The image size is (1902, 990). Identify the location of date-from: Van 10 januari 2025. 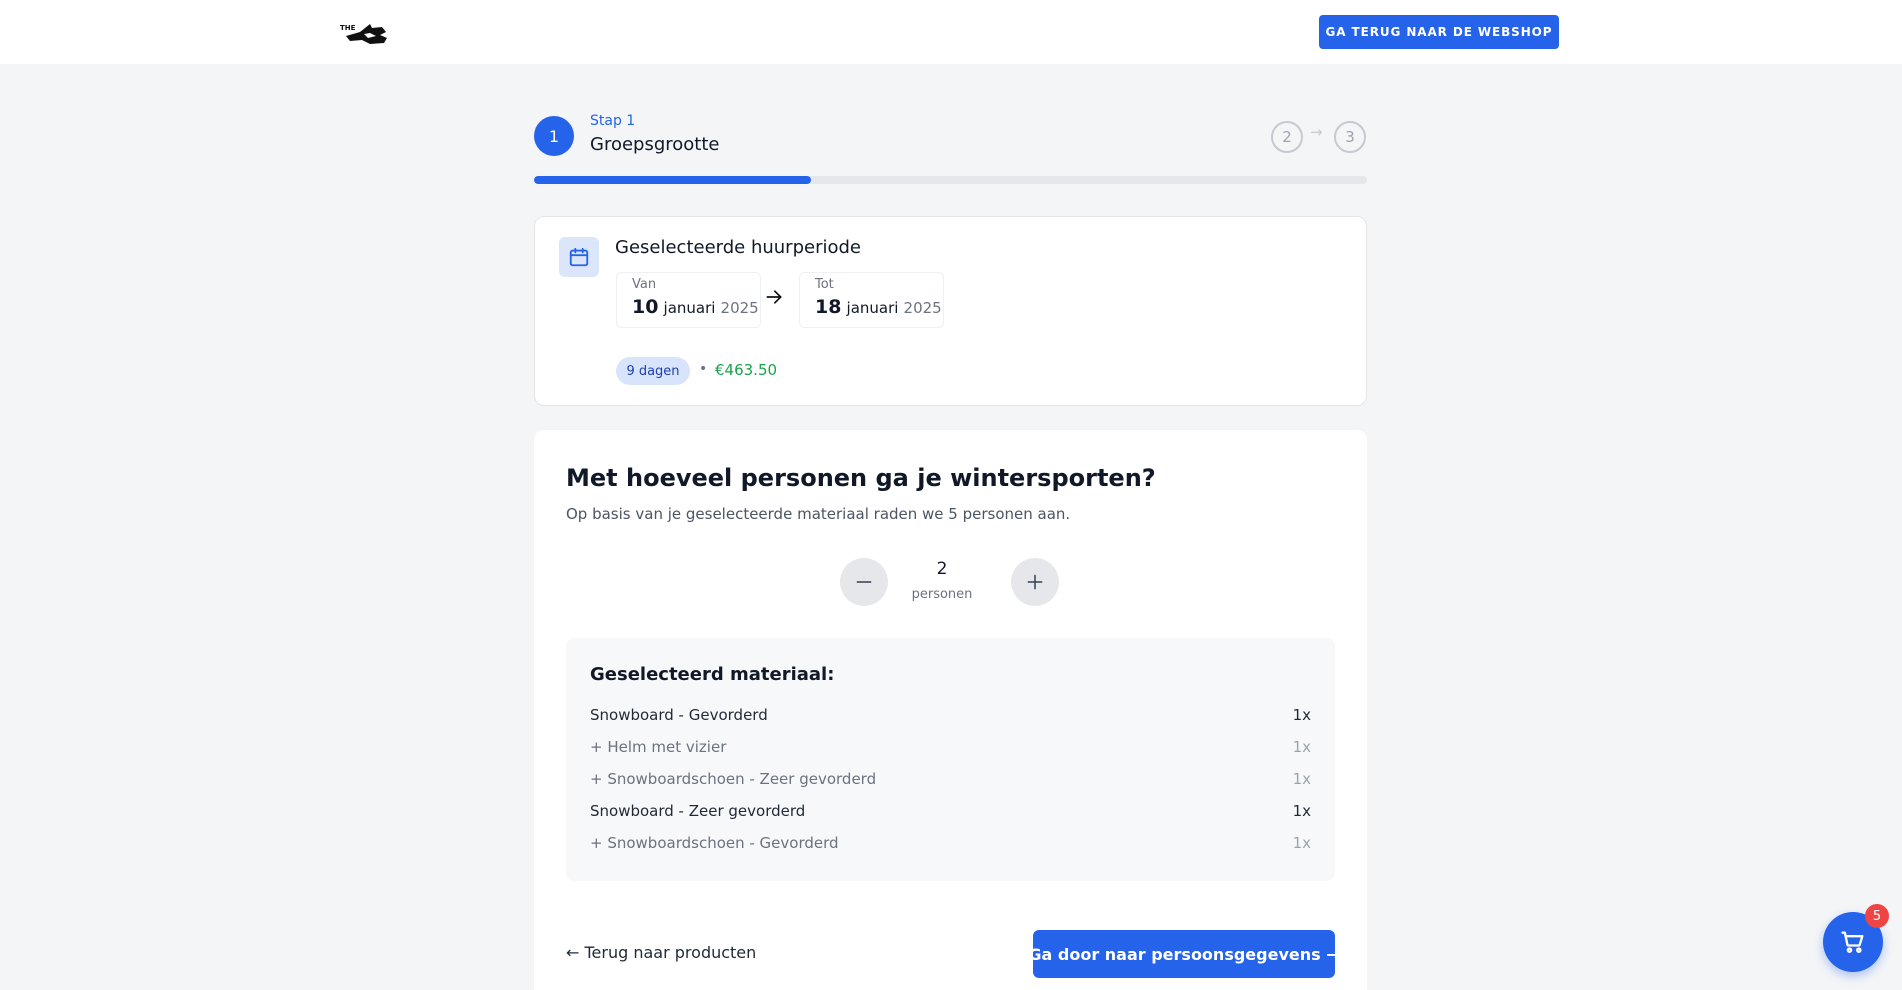
(688, 300).